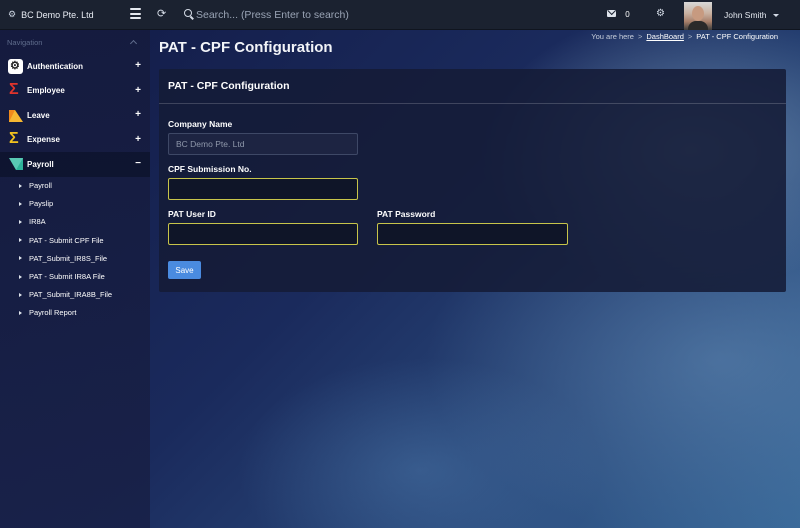 This screenshot has width=800, height=528. What do you see at coordinates (472, 234) in the screenshot?
I see `pat-password-field` at bounding box center [472, 234].